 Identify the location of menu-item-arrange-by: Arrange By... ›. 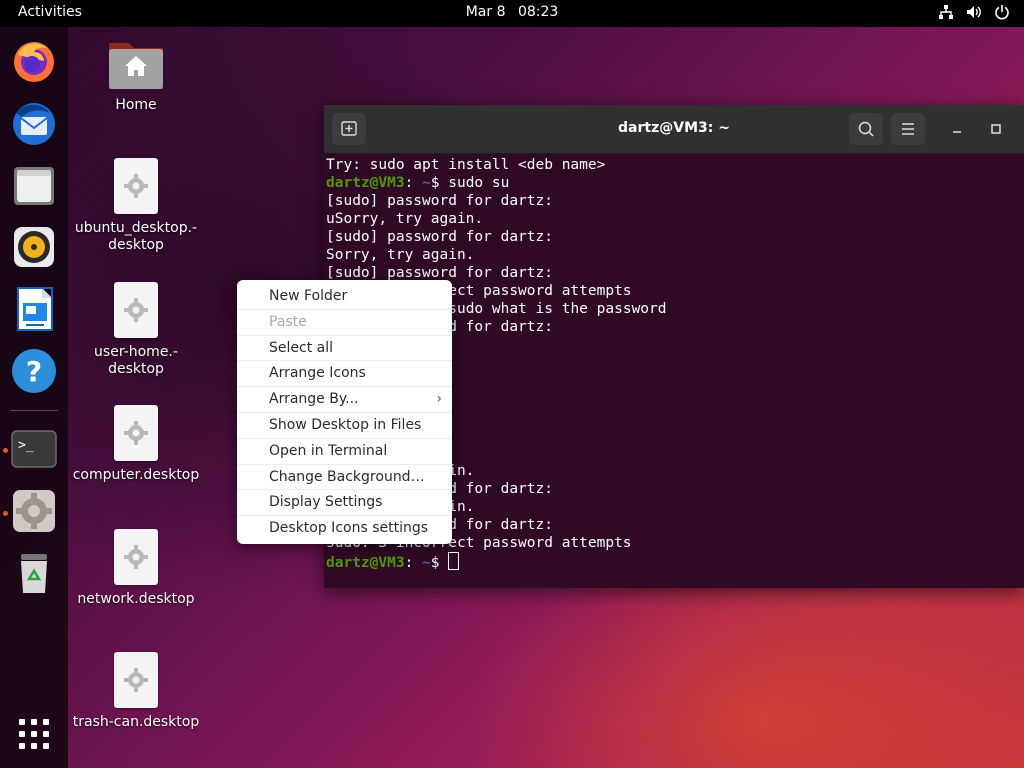
(344, 400).